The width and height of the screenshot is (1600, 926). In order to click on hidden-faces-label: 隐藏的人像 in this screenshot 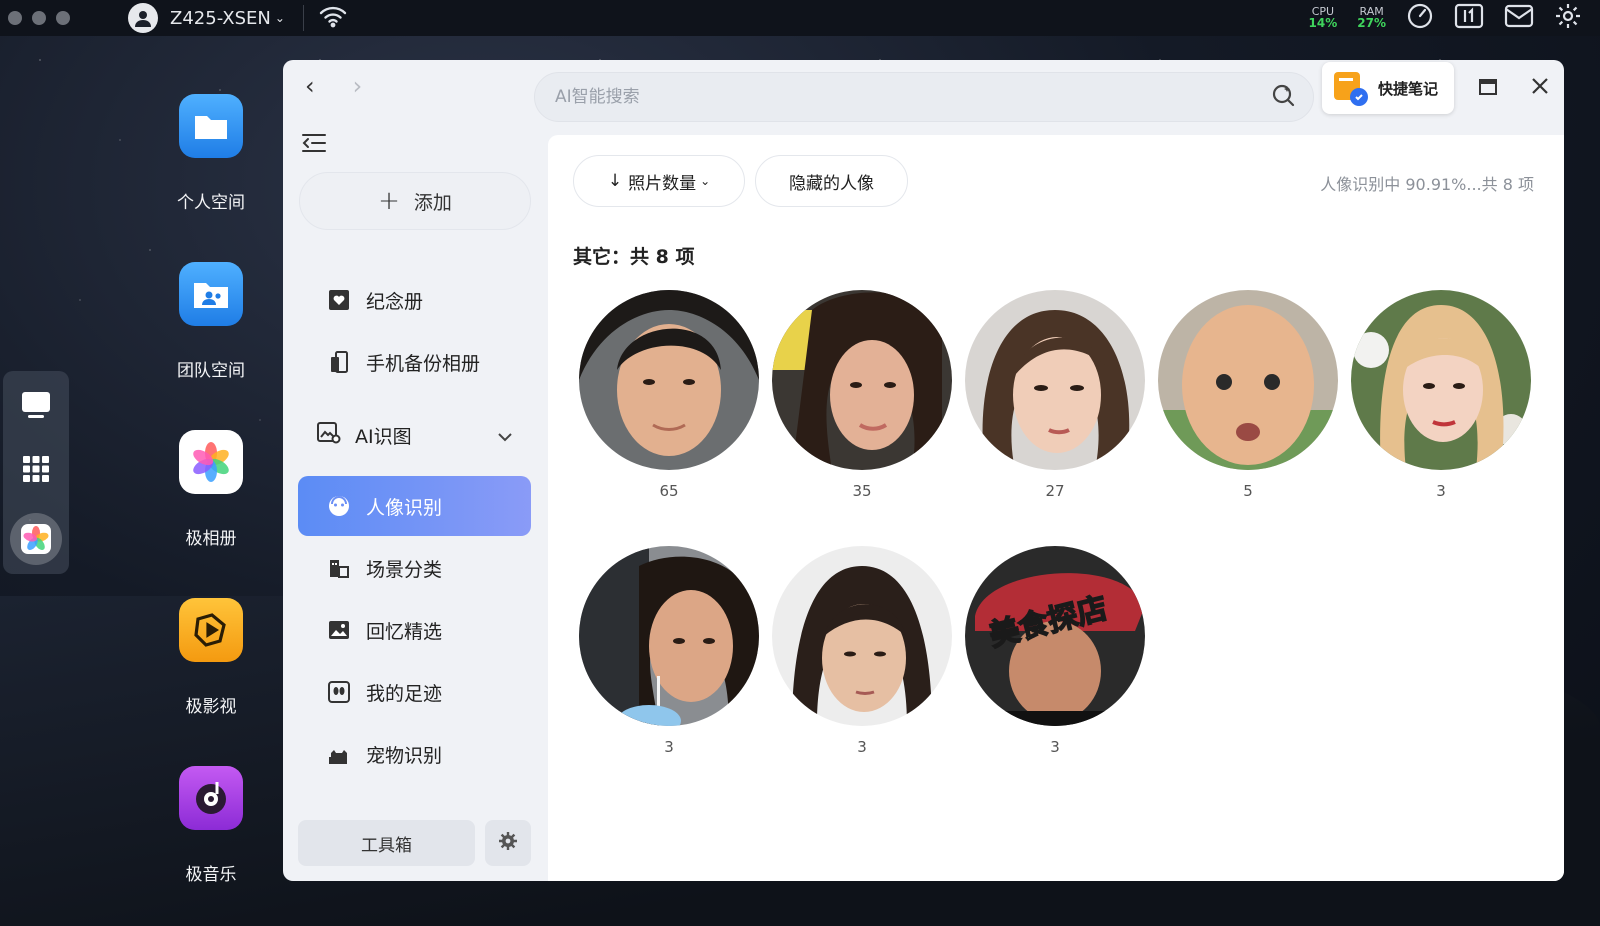, I will do `click(831, 183)`.